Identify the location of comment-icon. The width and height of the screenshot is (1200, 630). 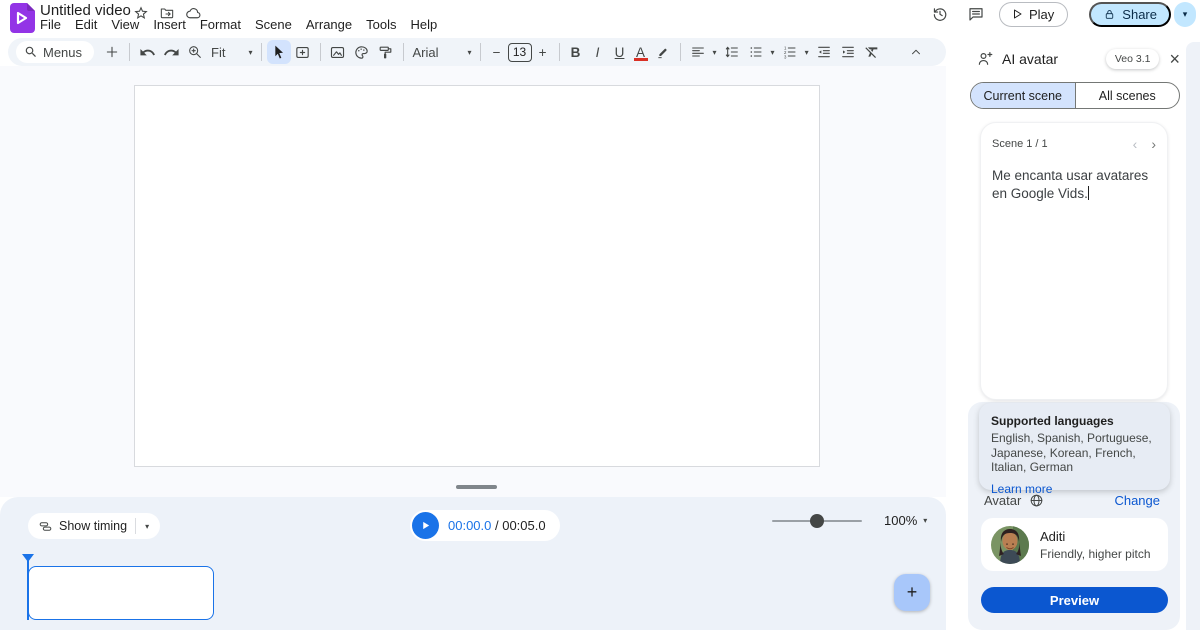
(976, 14).